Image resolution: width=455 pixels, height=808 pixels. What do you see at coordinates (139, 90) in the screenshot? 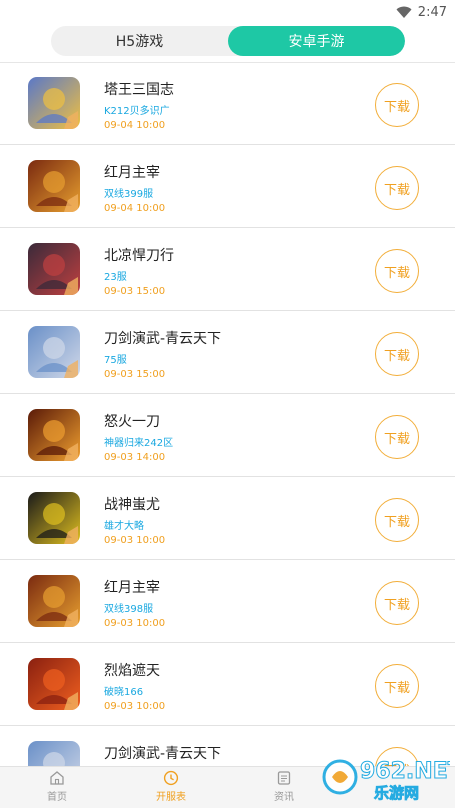
I see `game-title: 塔王三国志` at bounding box center [139, 90].